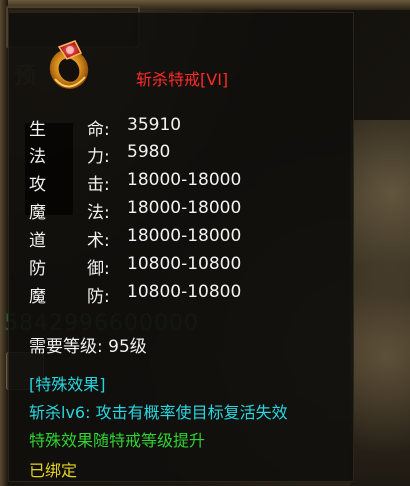 This screenshot has width=410, height=486. Describe the element at coordinates (154, 125) in the screenshot. I see `stat-value: 35910` at that location.